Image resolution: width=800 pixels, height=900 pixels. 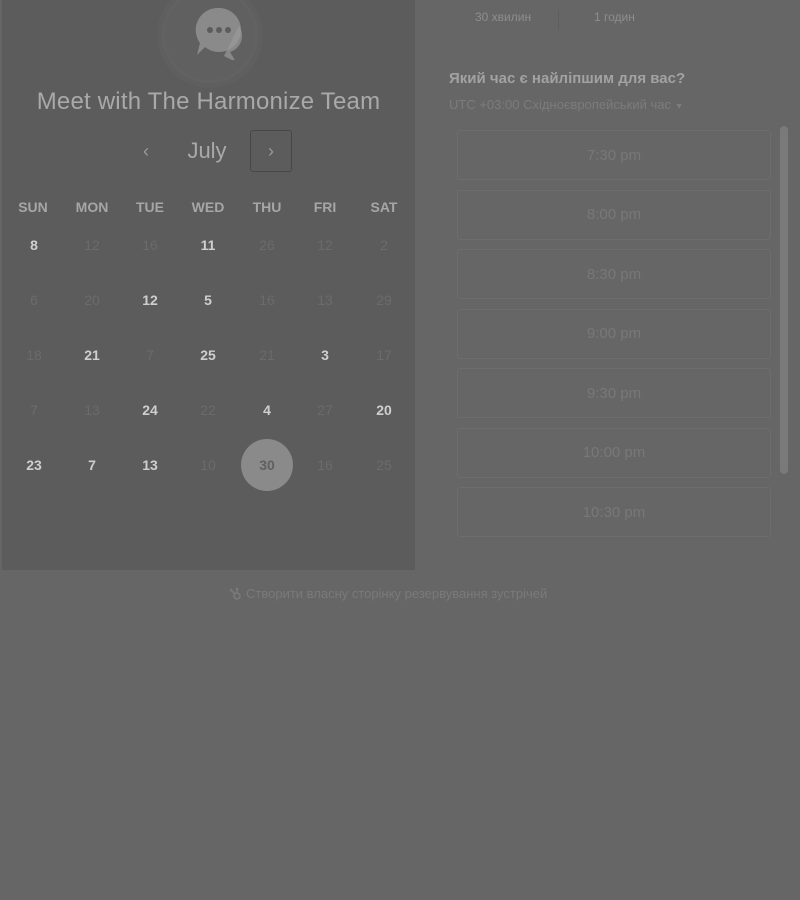 I want to click on timezone-label: UTC +03:00 Східноєвропейський час, so click(x=560, y=104).